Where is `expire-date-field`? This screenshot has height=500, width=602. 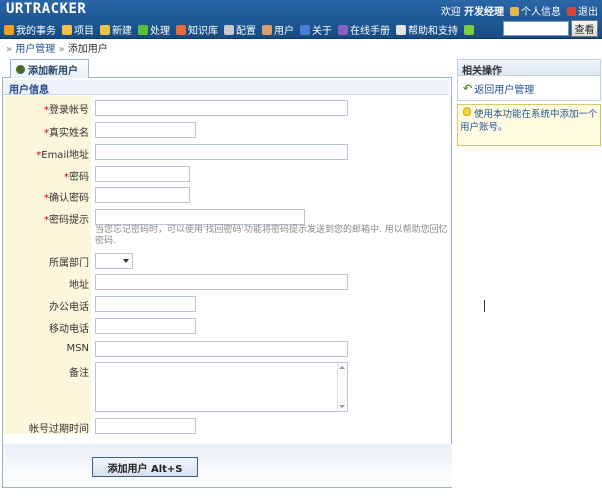
expire-date-field is located at coordinates (145, 426).